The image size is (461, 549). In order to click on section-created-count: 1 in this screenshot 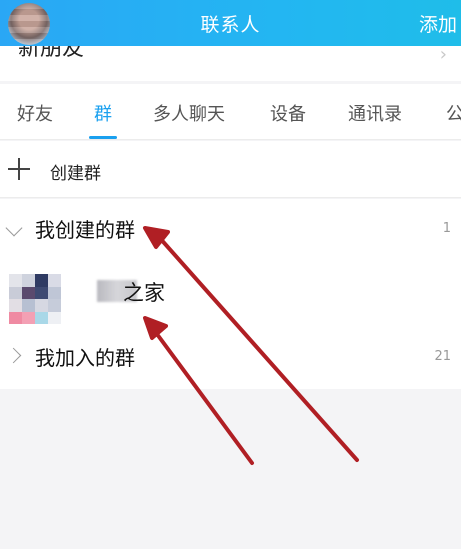, I will do `click(446, 228)`.